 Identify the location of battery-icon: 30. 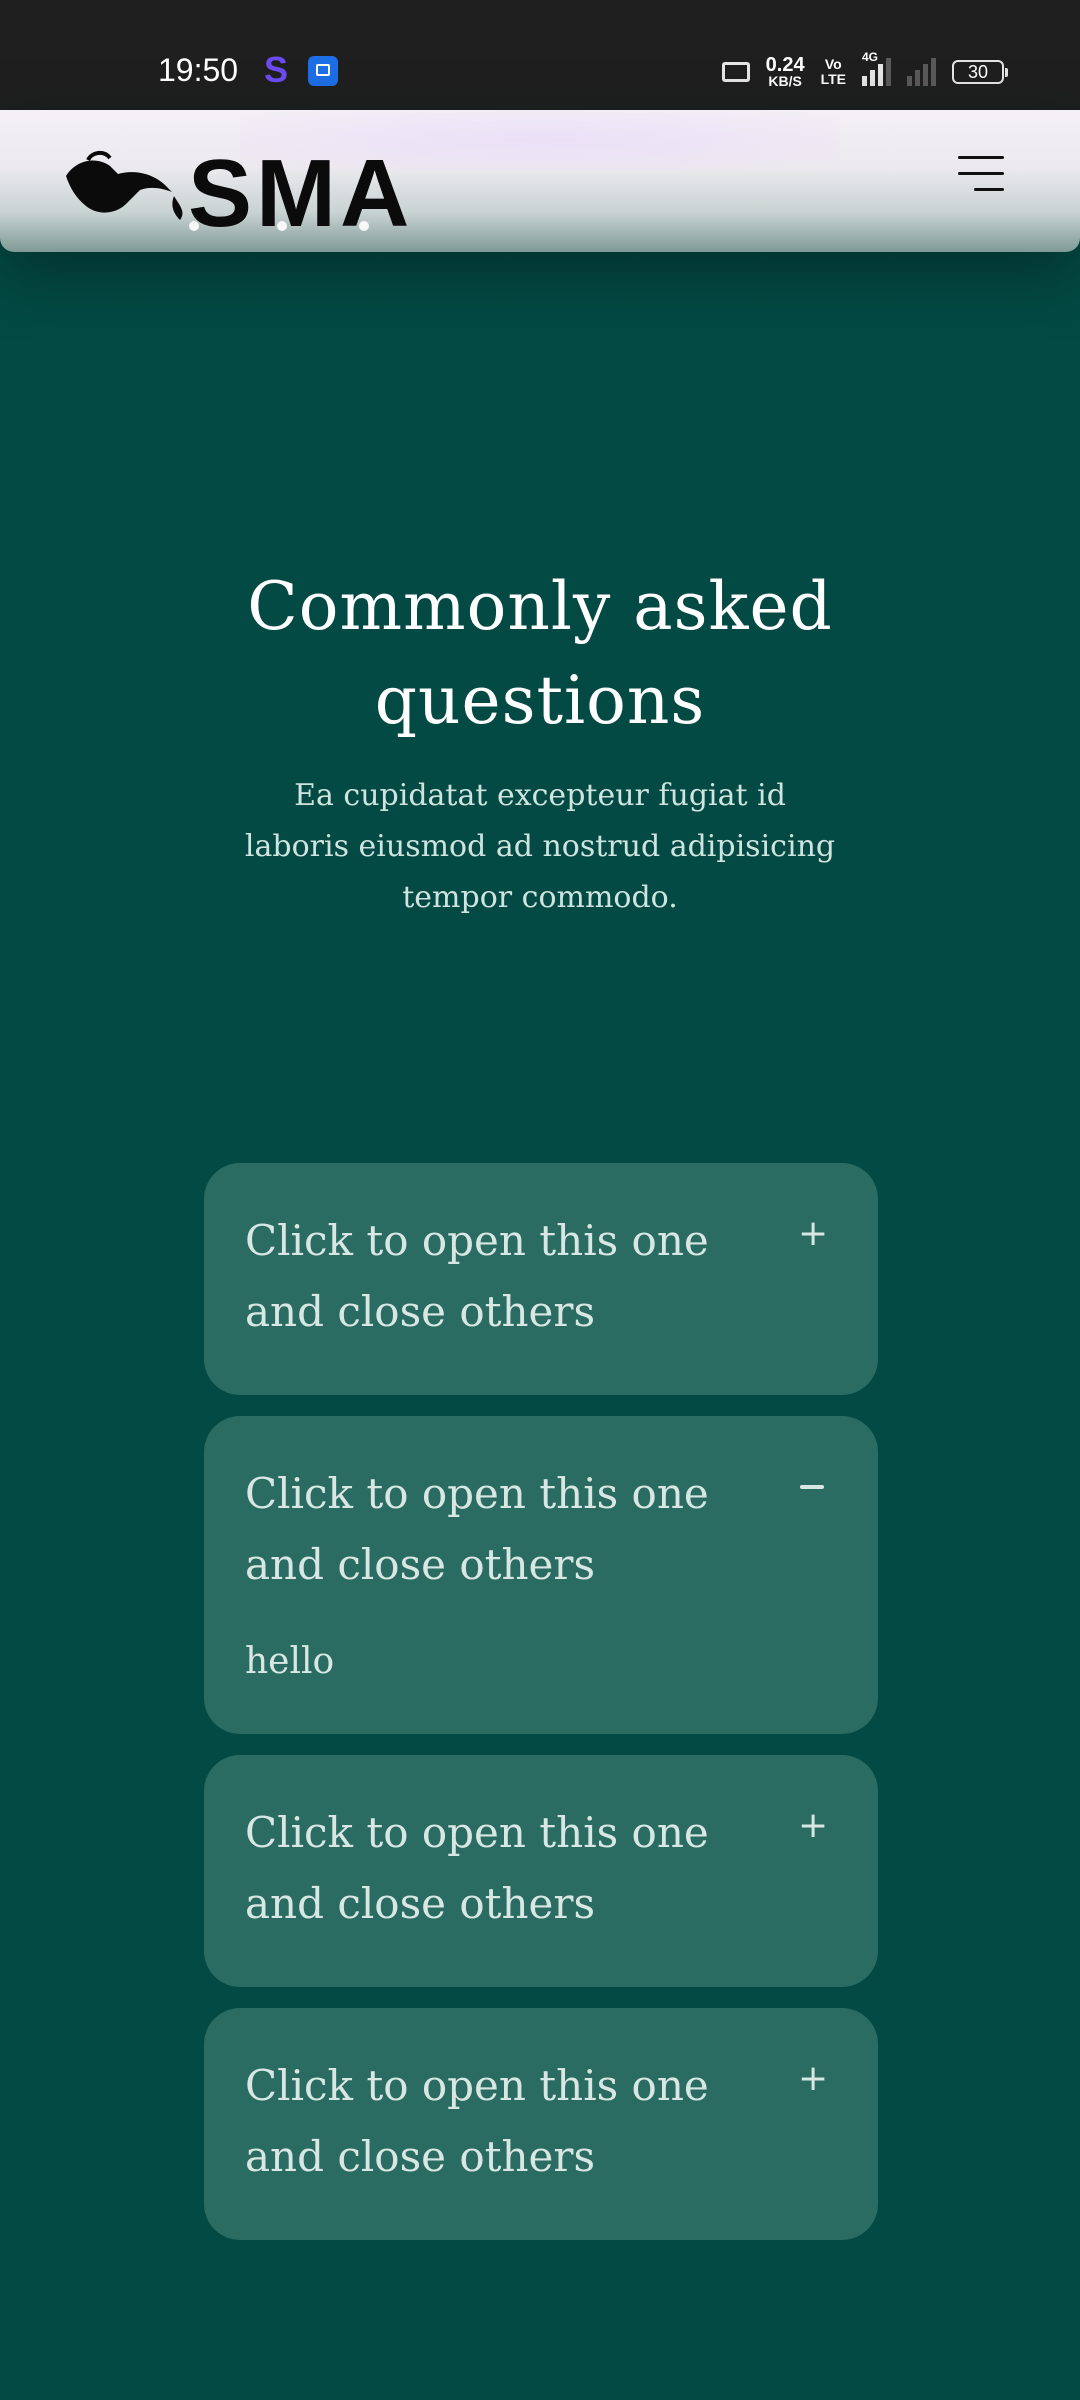
(980, 72).